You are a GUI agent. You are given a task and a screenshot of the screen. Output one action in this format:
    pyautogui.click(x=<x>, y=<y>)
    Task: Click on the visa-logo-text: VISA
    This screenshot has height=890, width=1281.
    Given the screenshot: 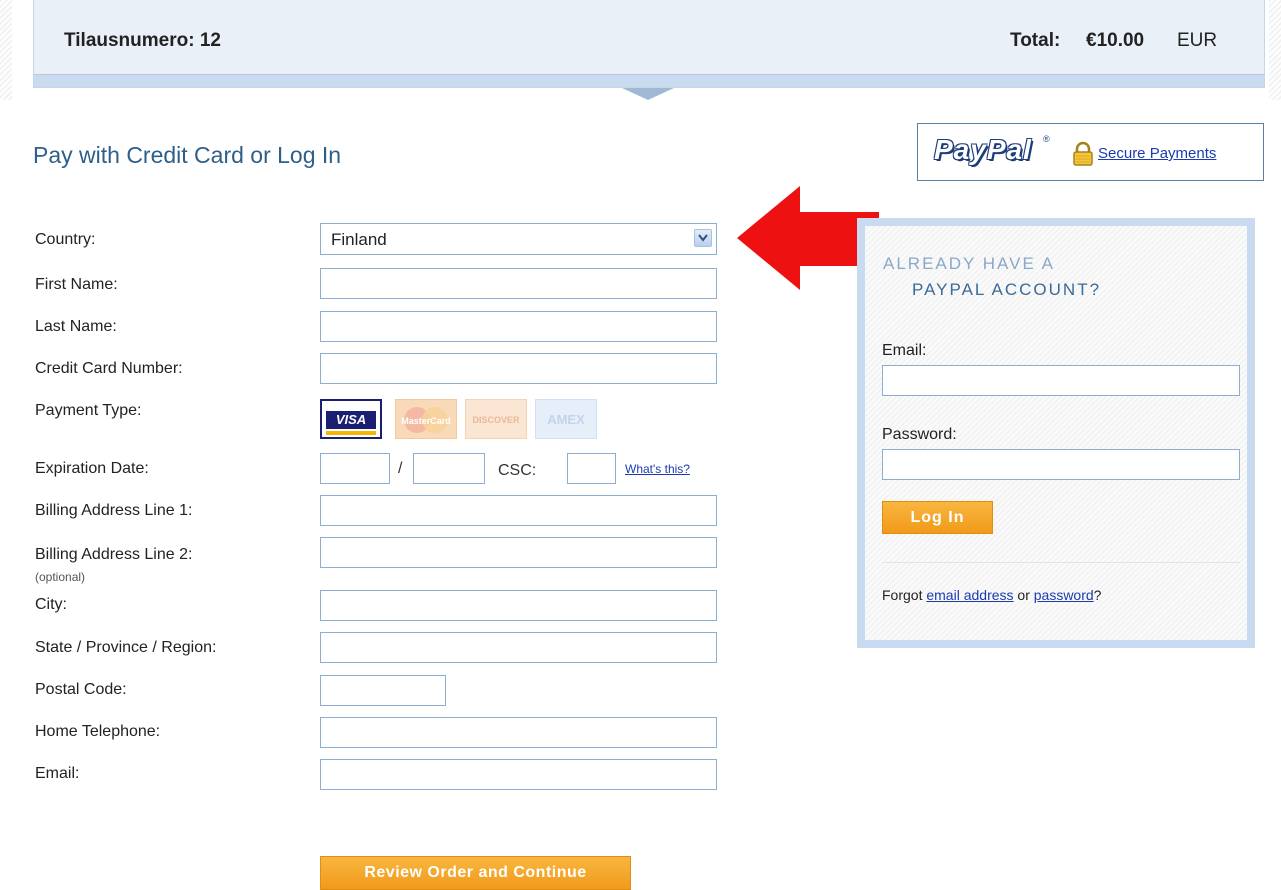 What is the action you would take?
    pyautogui.click(x=351, y=420)
    